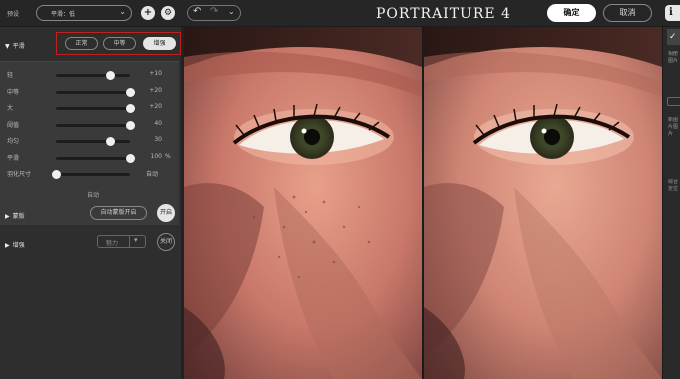 The width and height of the screenshot is (680, 379). Describe the element at coordinates (13, 14) in the screenshot. I see `preset-label: 预设` at that location.